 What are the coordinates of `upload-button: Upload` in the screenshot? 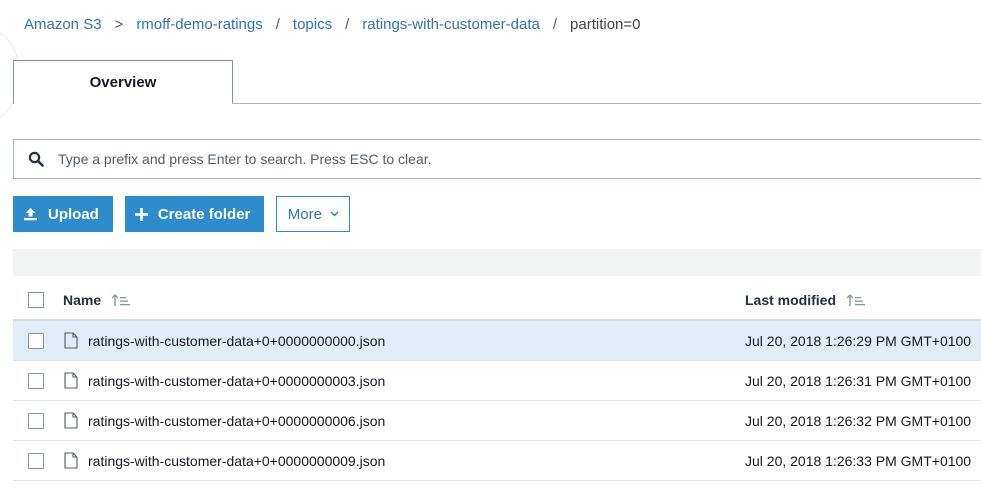 It's located at (63, 214).